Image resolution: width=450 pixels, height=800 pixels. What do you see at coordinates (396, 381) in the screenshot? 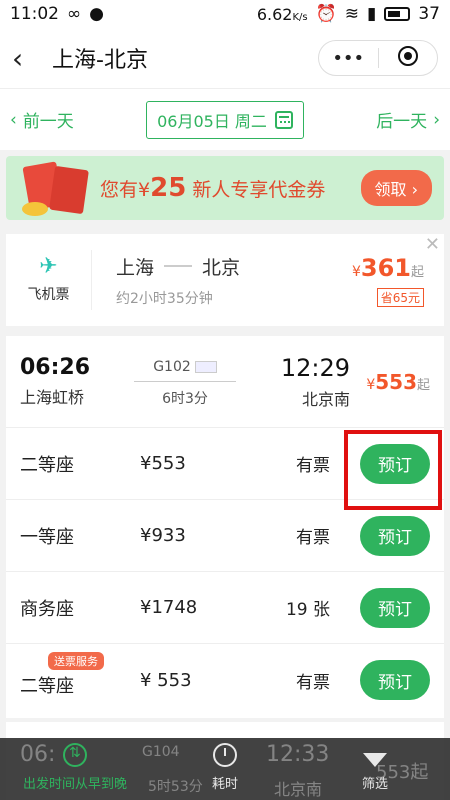
I see `train-price-value: 553` at bounding box center [396, 381].